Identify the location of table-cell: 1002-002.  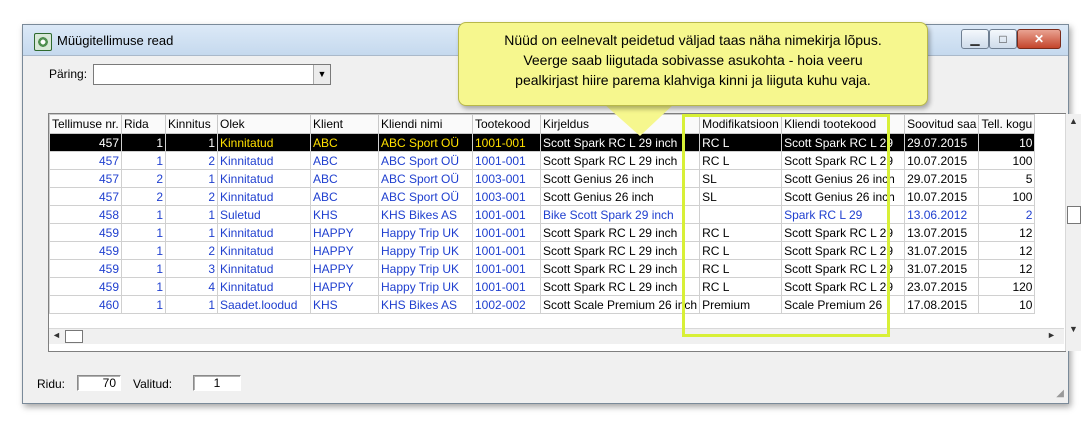
(506, 304).